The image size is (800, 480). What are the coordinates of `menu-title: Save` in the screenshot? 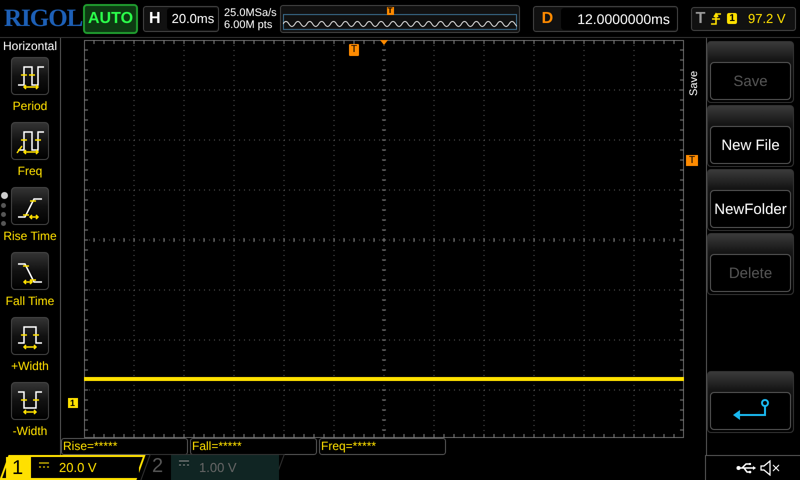 It's located at (694, 83).